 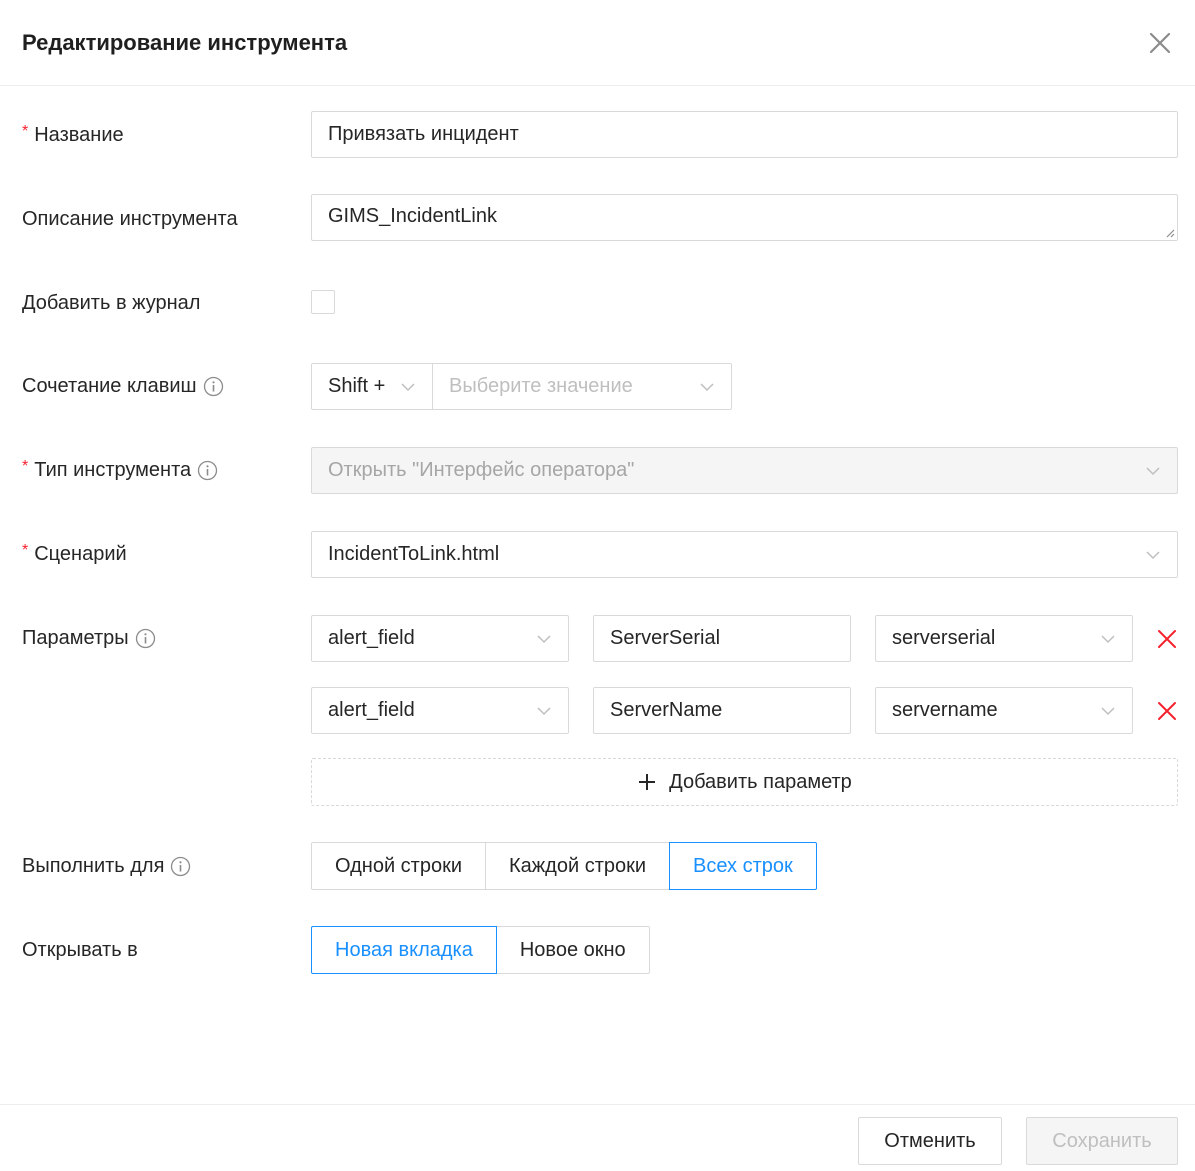 What do you see at coordinates (572, 950) in the screenshot?
I see `open-in-option-new-window: Новое окно` at bounding box center [572, 950].